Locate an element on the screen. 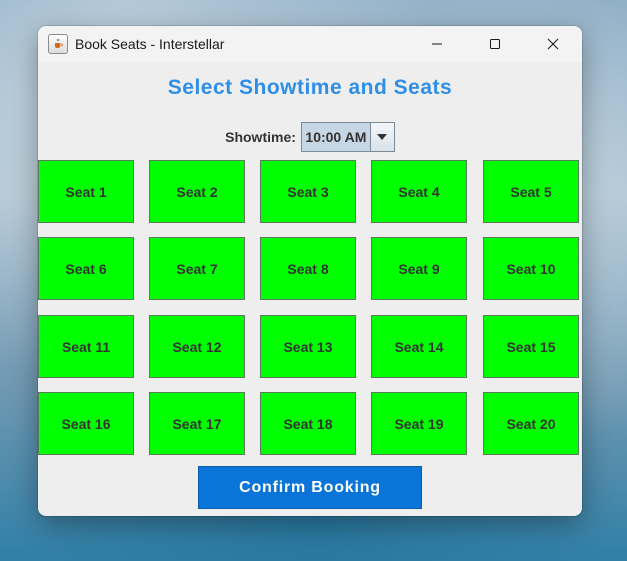  seat-button-8: Seat 8 is located at coordinates (308, 268).